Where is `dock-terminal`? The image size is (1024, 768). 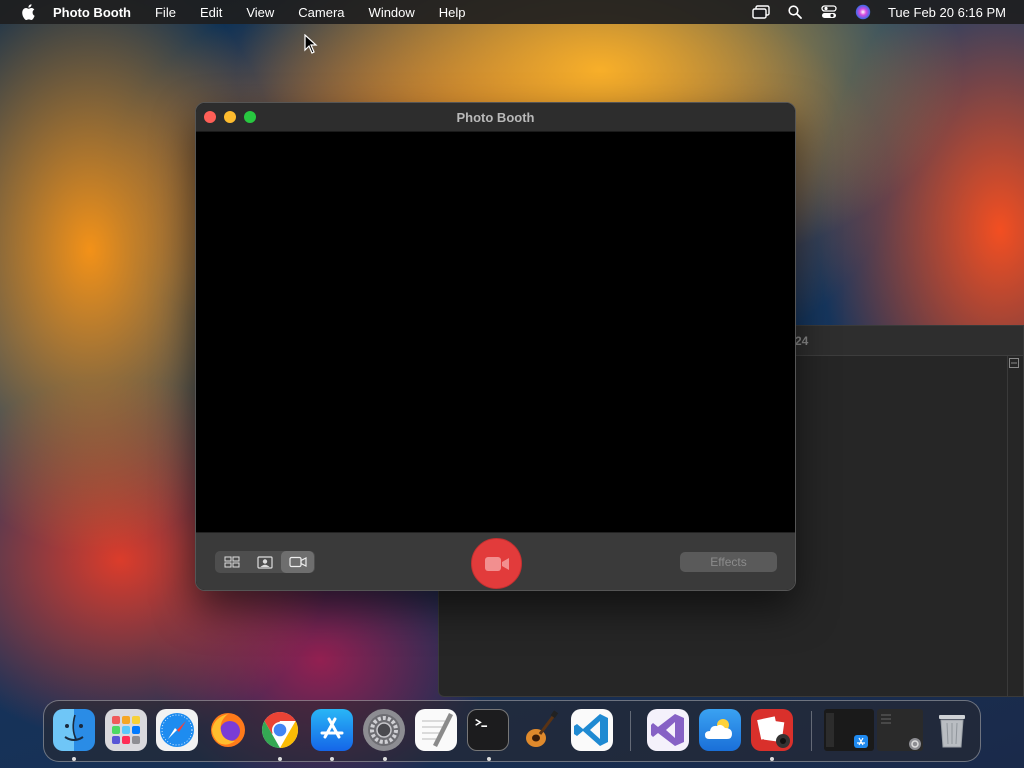
dock-terminal is located at coordinates (488, 730).